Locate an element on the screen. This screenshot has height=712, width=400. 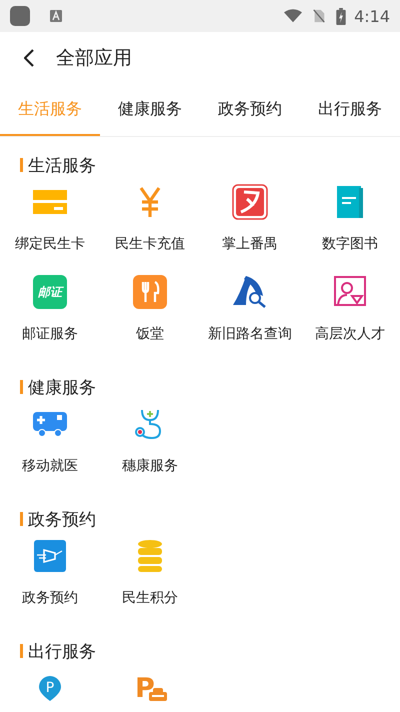
tab: 政务预约 is located at coordinates (250, 110).